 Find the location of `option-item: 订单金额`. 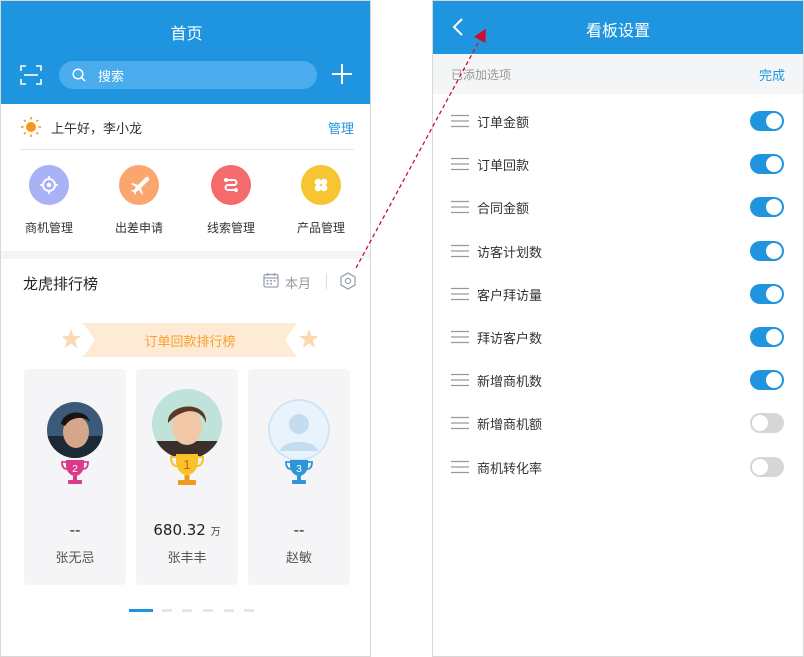

option-item: 订单金额 is located at coordinates (618, 121).